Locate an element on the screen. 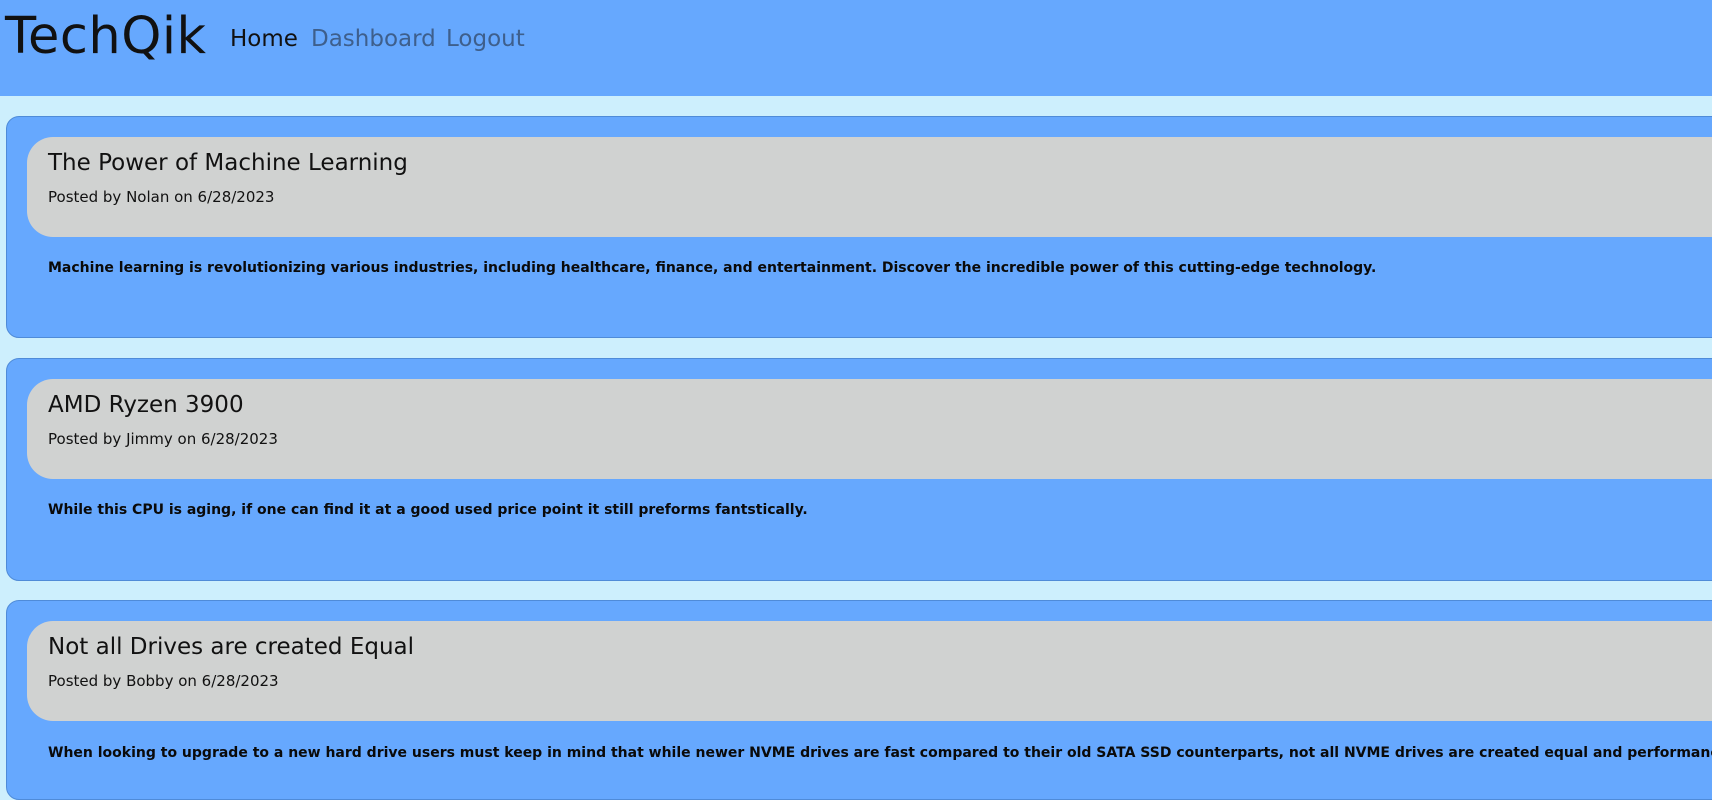 This screenshot has height=800, width=1712. nav-link-home: Home is located at coordinates (264, 39).